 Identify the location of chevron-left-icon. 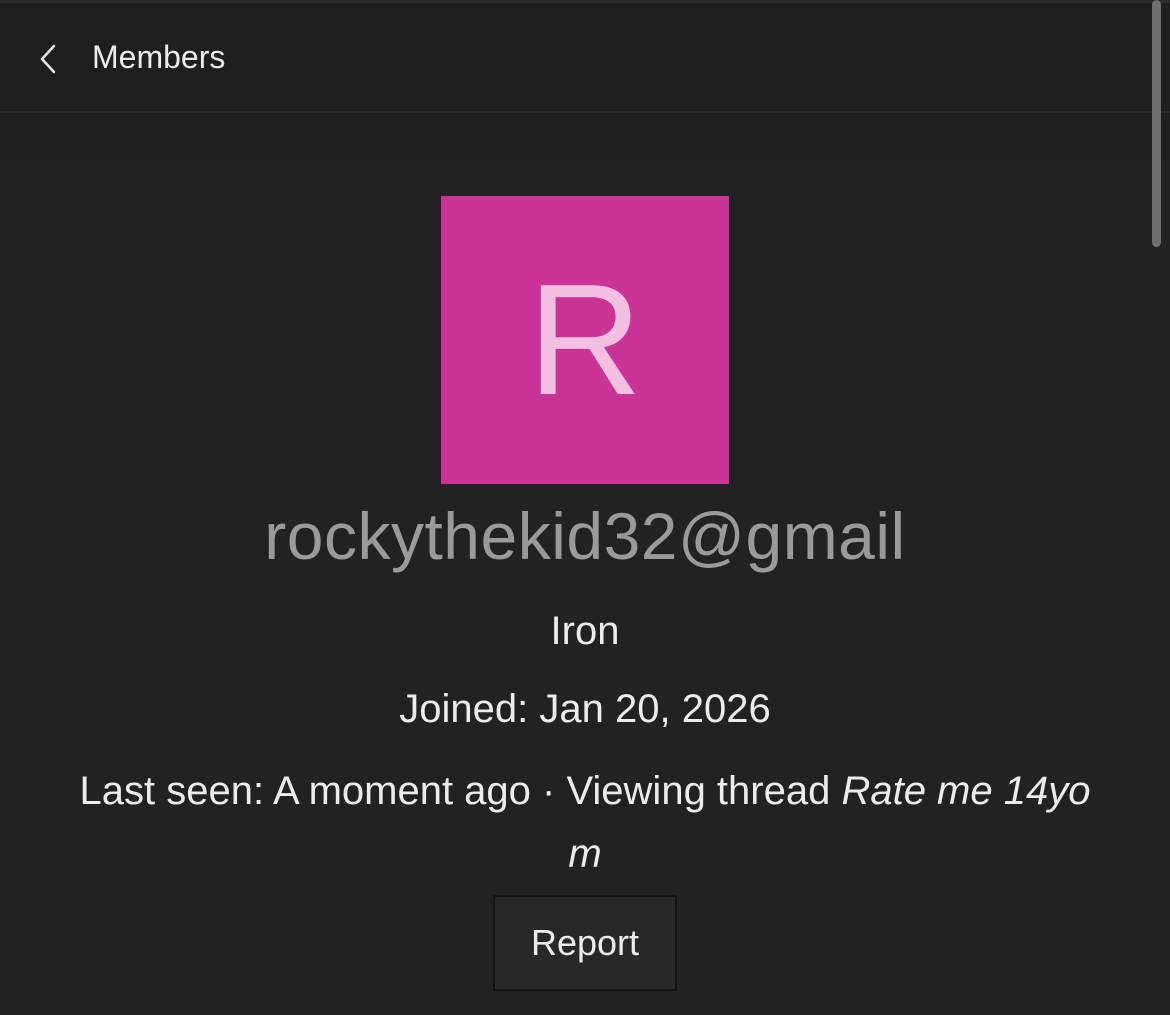
(50, 59).